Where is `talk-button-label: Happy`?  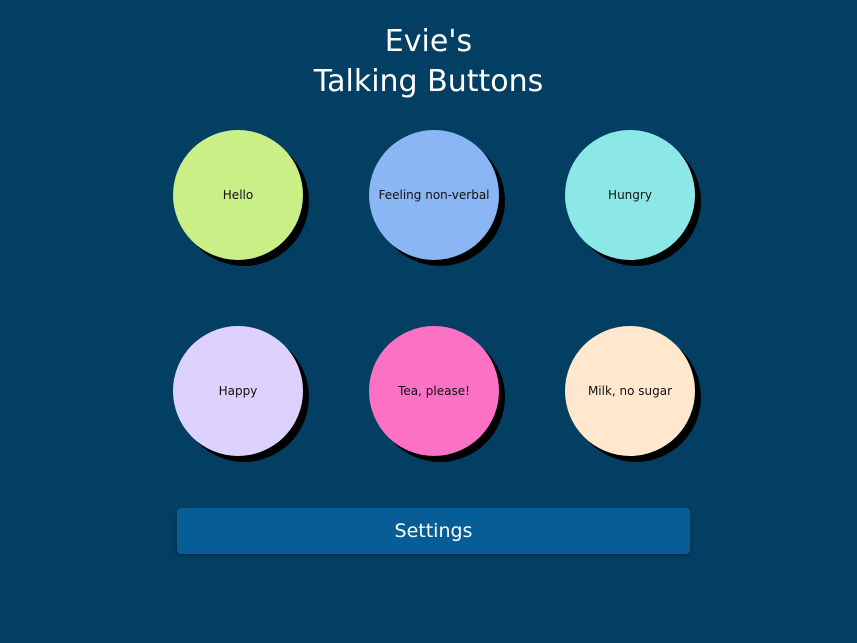 talk-button-label: Happy is located at coordinates (238, 391).